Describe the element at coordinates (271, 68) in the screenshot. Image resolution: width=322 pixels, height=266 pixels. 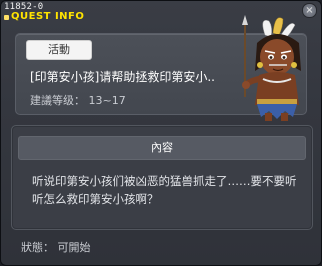
I see `npc-portrait-icon` at that location.